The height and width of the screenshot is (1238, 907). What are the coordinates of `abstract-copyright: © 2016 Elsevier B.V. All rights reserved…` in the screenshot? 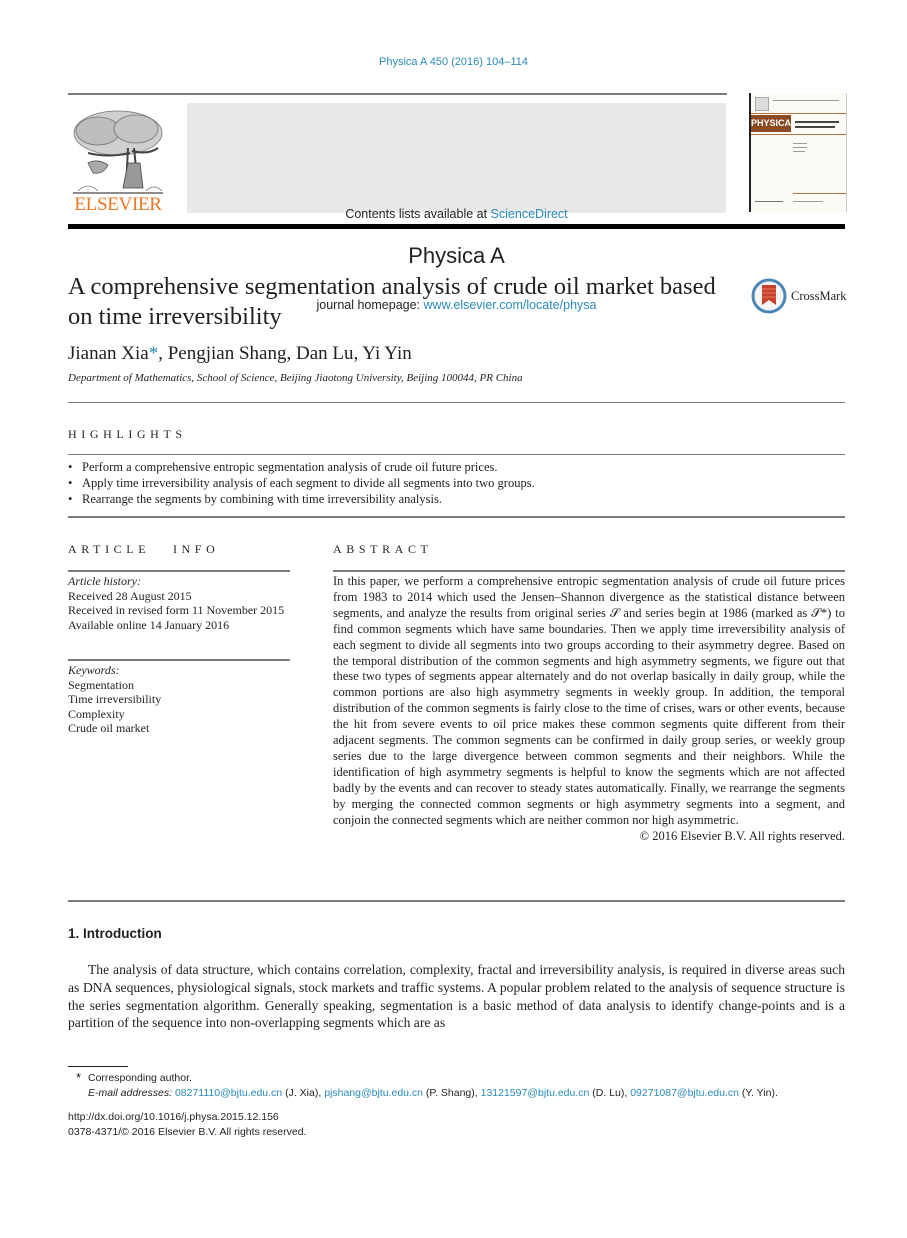 It's located at (742, 835).